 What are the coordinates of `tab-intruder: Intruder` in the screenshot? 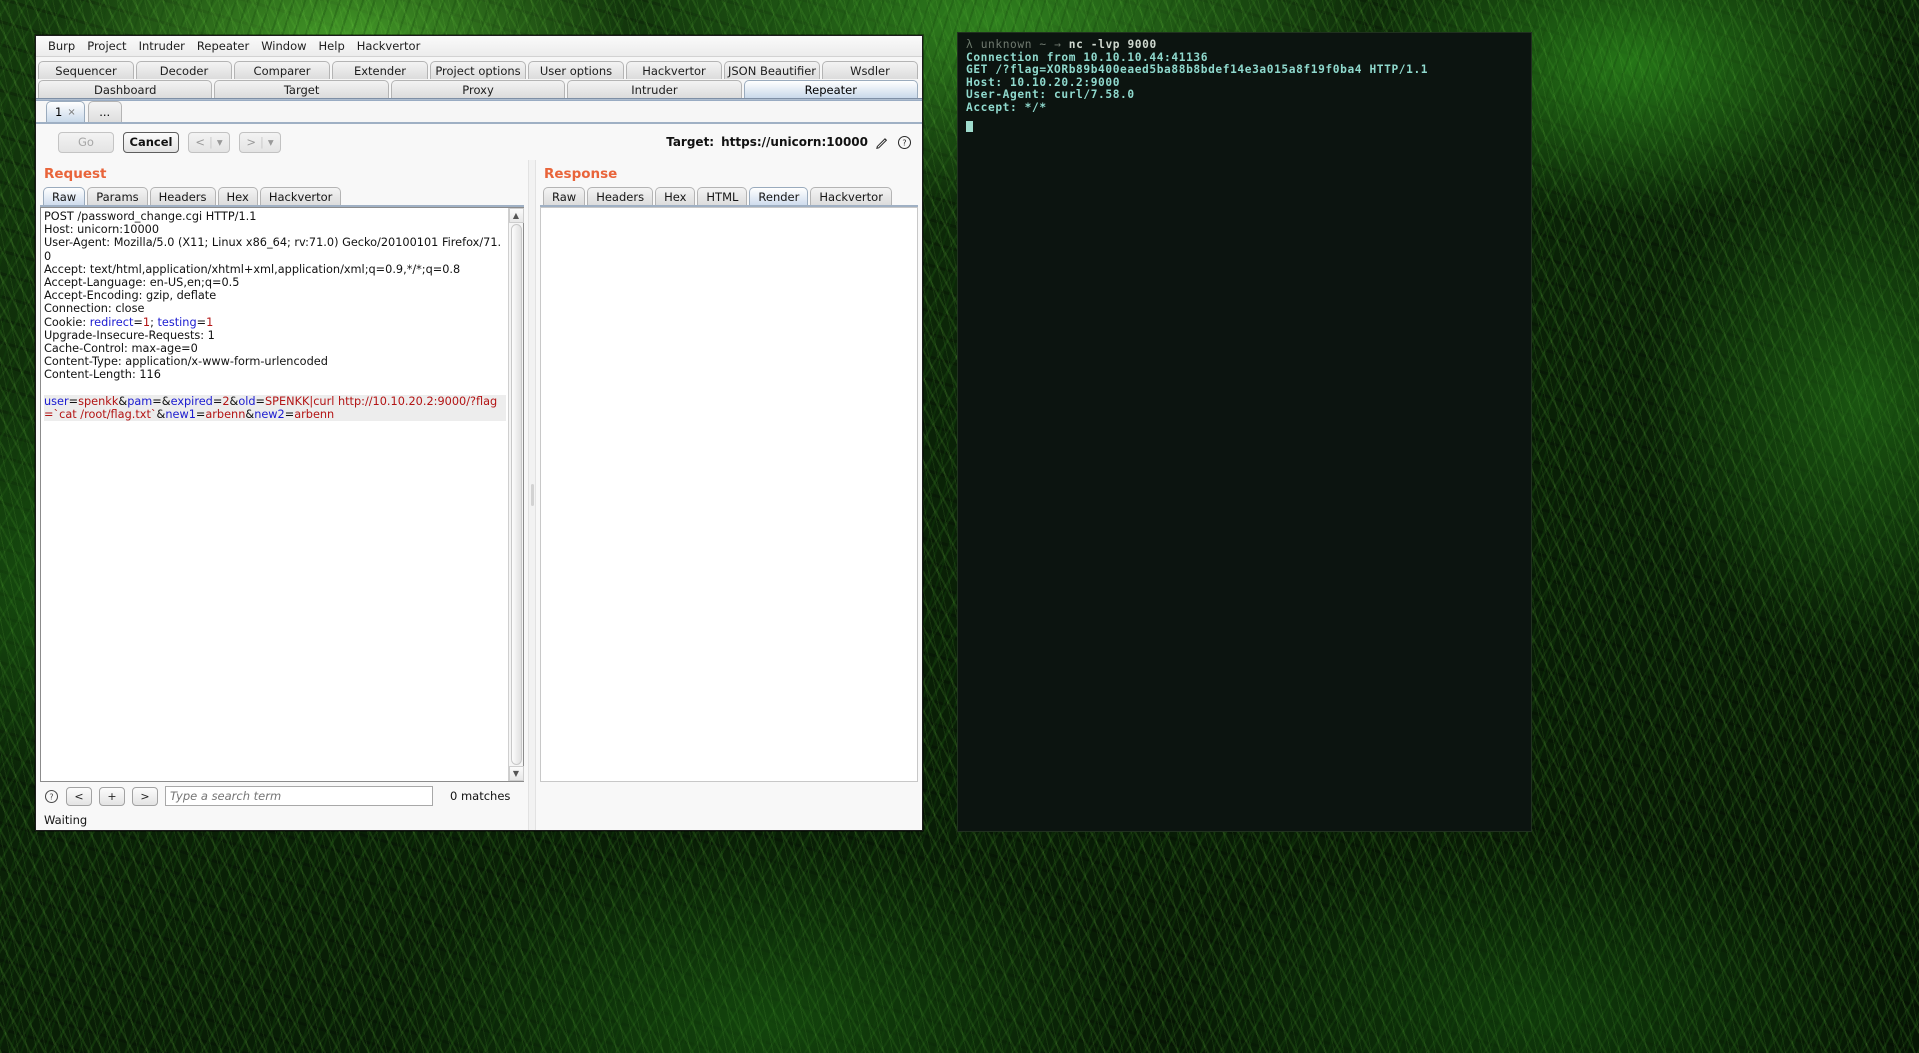 It's located at (654, 89).